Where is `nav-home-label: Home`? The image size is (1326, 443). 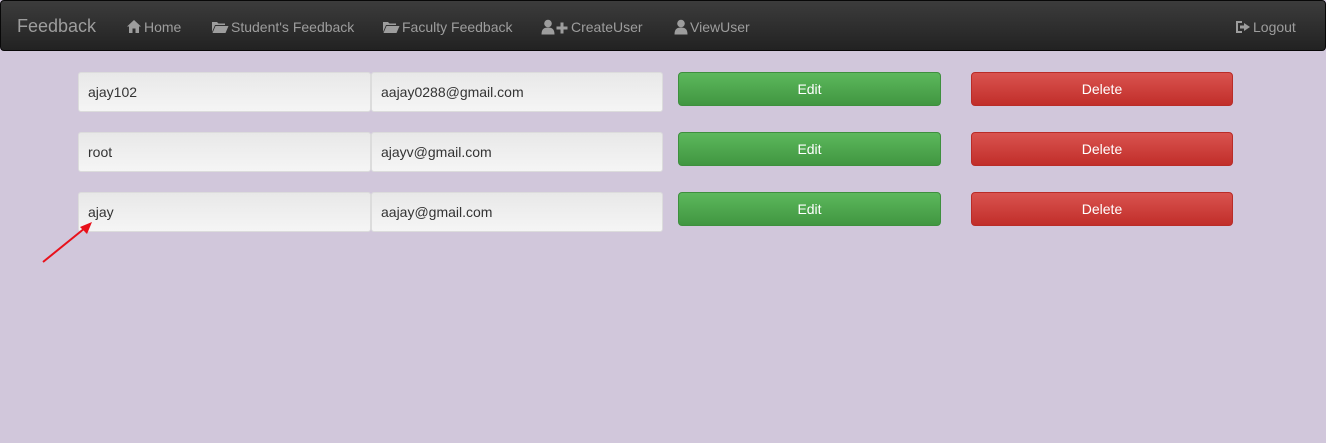 nav-home-label: Home is located at coordinates (163, 26).